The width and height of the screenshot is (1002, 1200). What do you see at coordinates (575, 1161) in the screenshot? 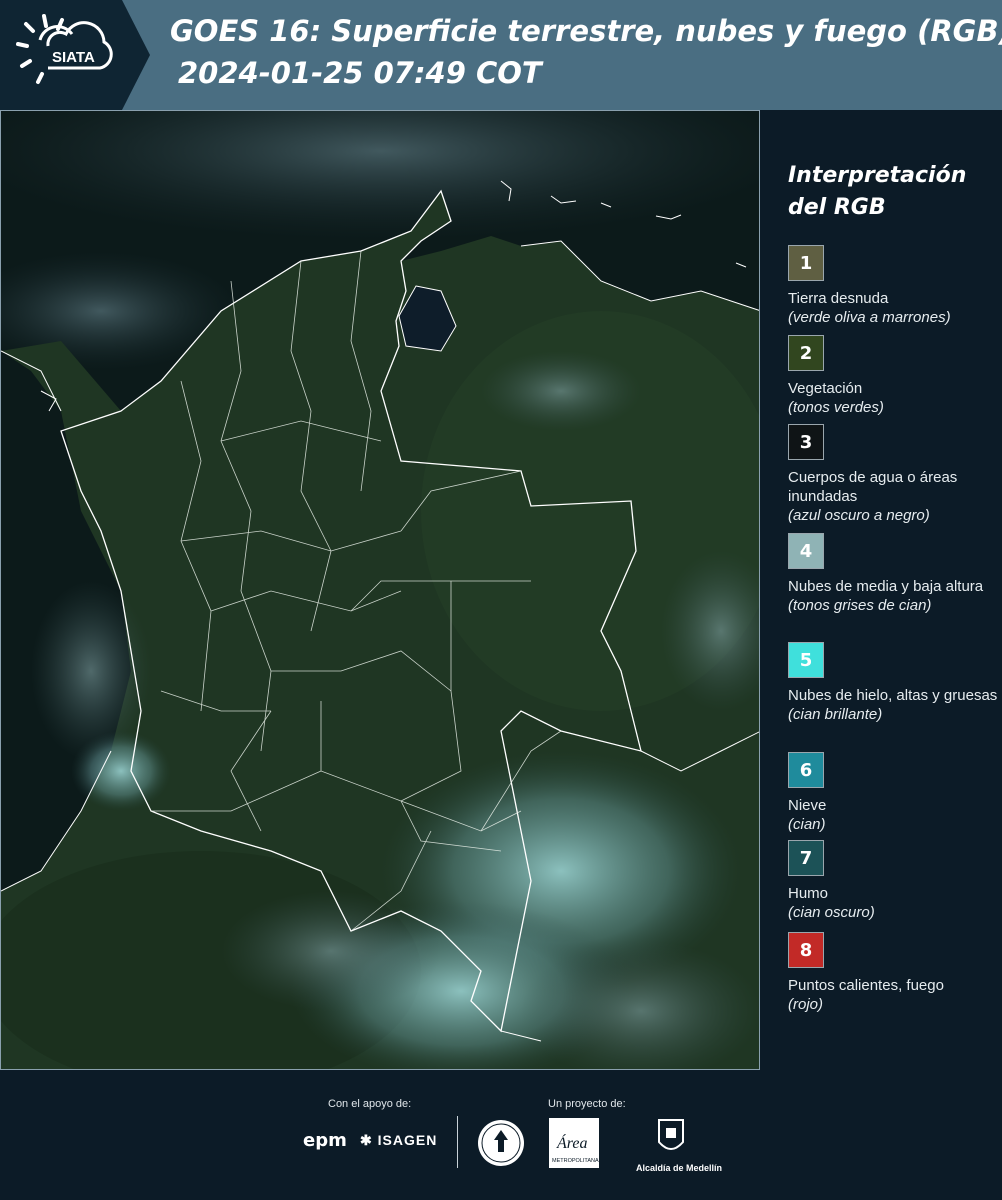
I see `area-logo-subtext: METROPOLITANA` at bounding box center [575, 1161].